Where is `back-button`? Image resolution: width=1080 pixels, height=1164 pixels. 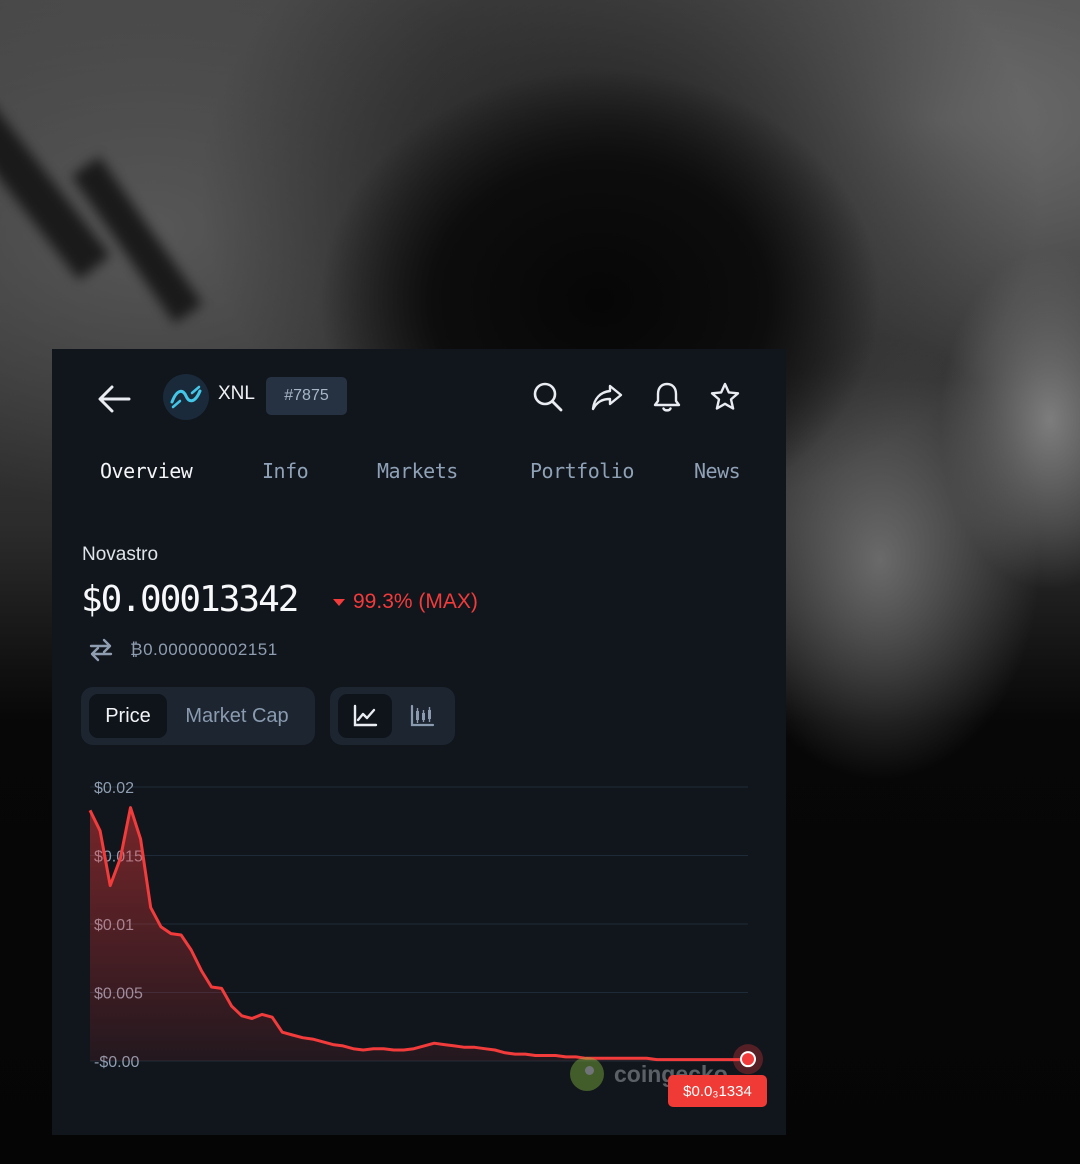
back-button is located at coordinates (114, 399).